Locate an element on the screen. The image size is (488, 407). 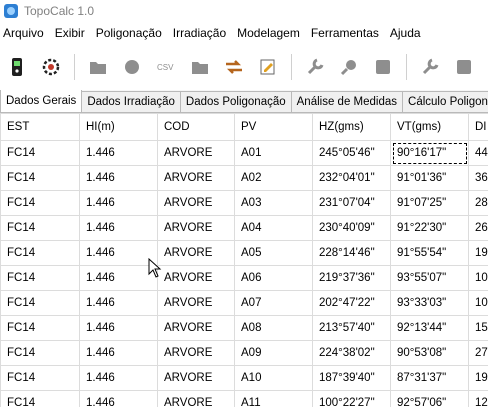
square-icon is located at coordinates (383, 67).